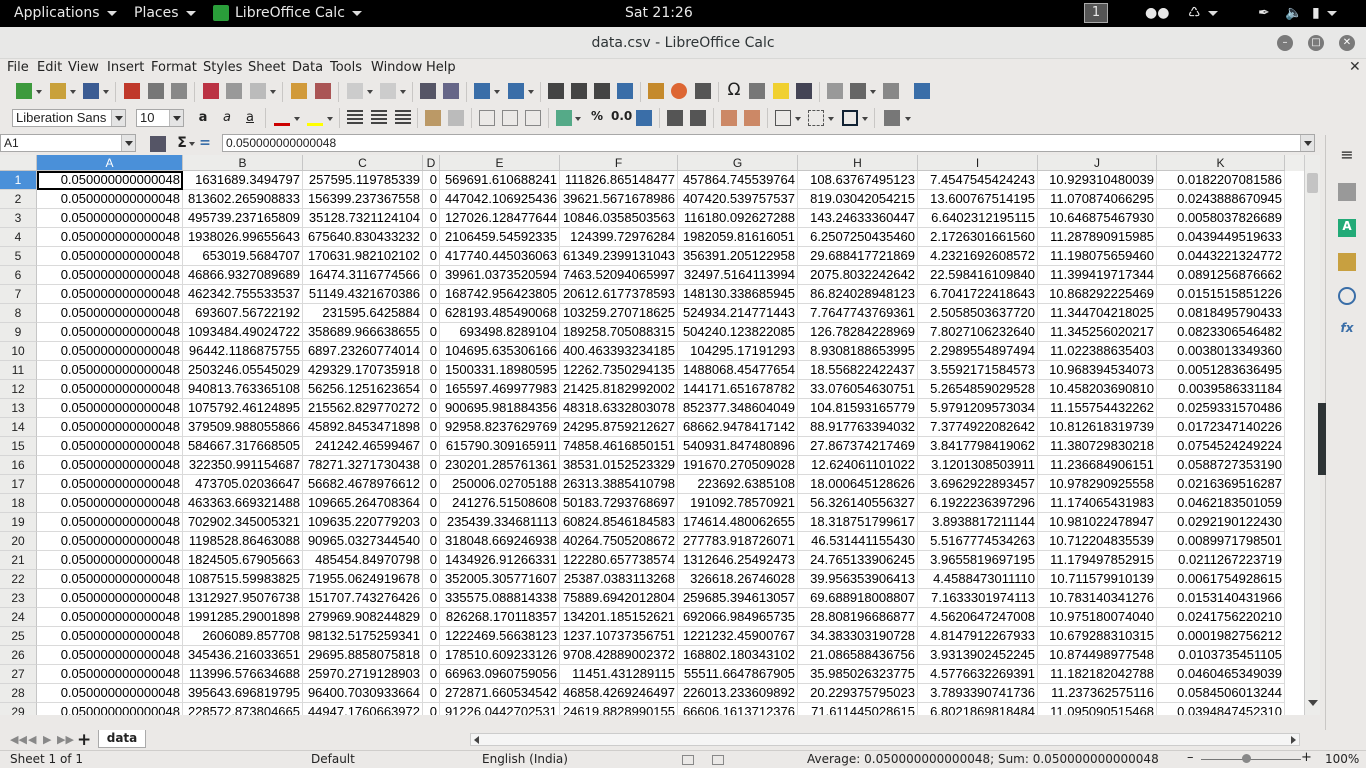 The image size is (1366, 768). I want to click on pen-icon: ✒, so click(1264, 13).